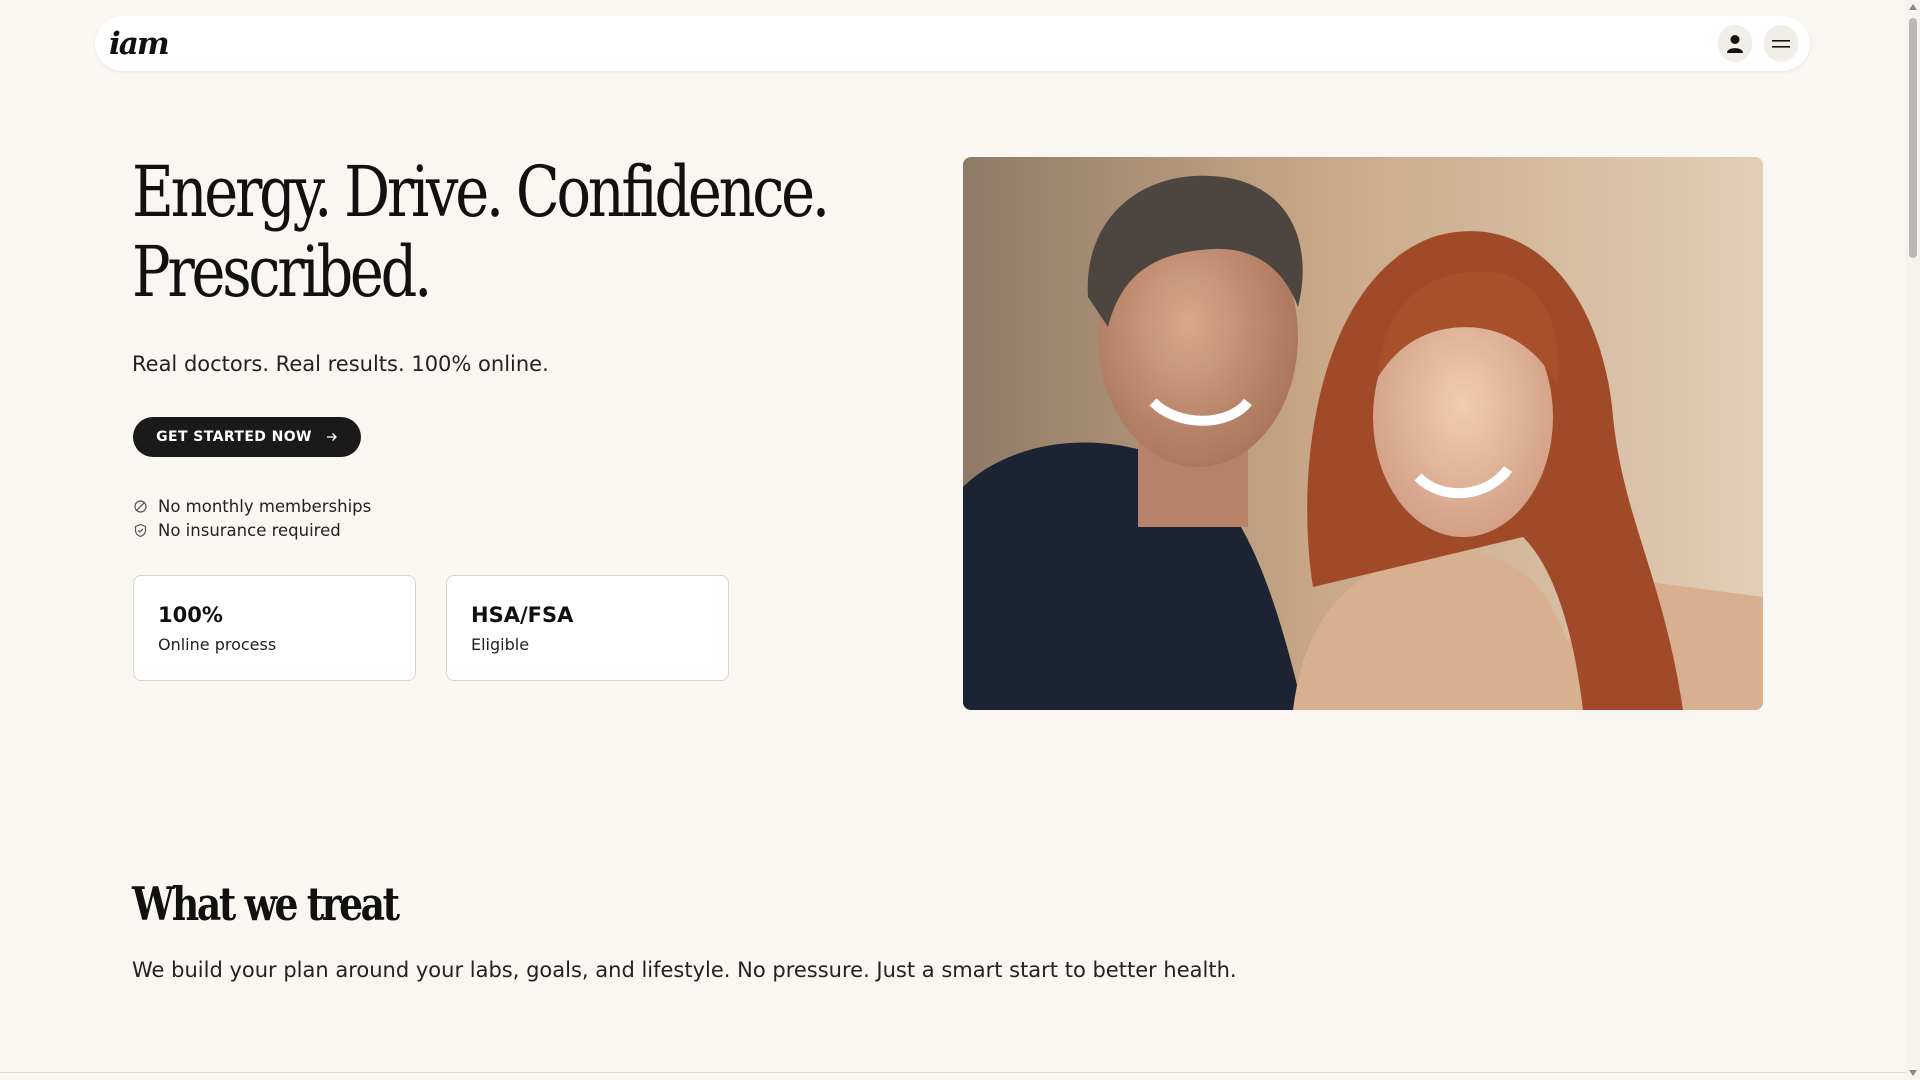 This screenshot has height=1080, width=1920. What do you see at coordinates (953, 1072) in the screenshot?
I see `section-divider` at bounding box center [953, 1072].